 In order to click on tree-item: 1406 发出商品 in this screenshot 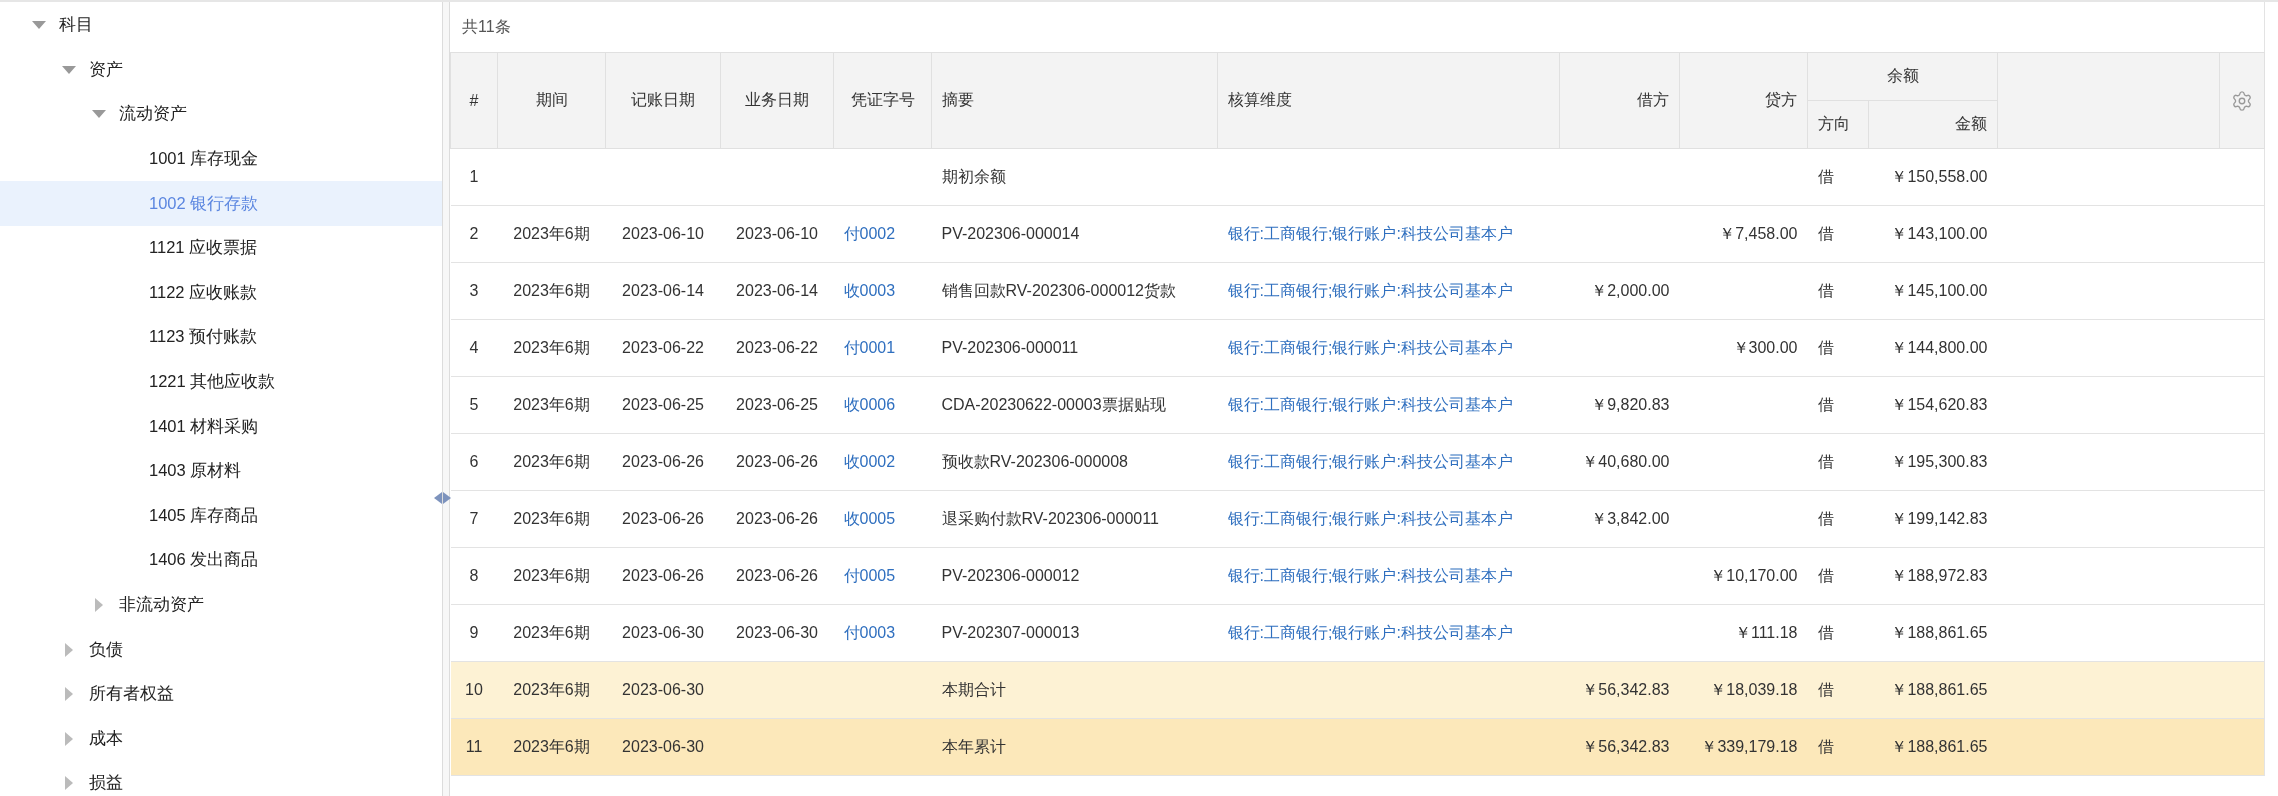, I will do `click(221, 560)`.